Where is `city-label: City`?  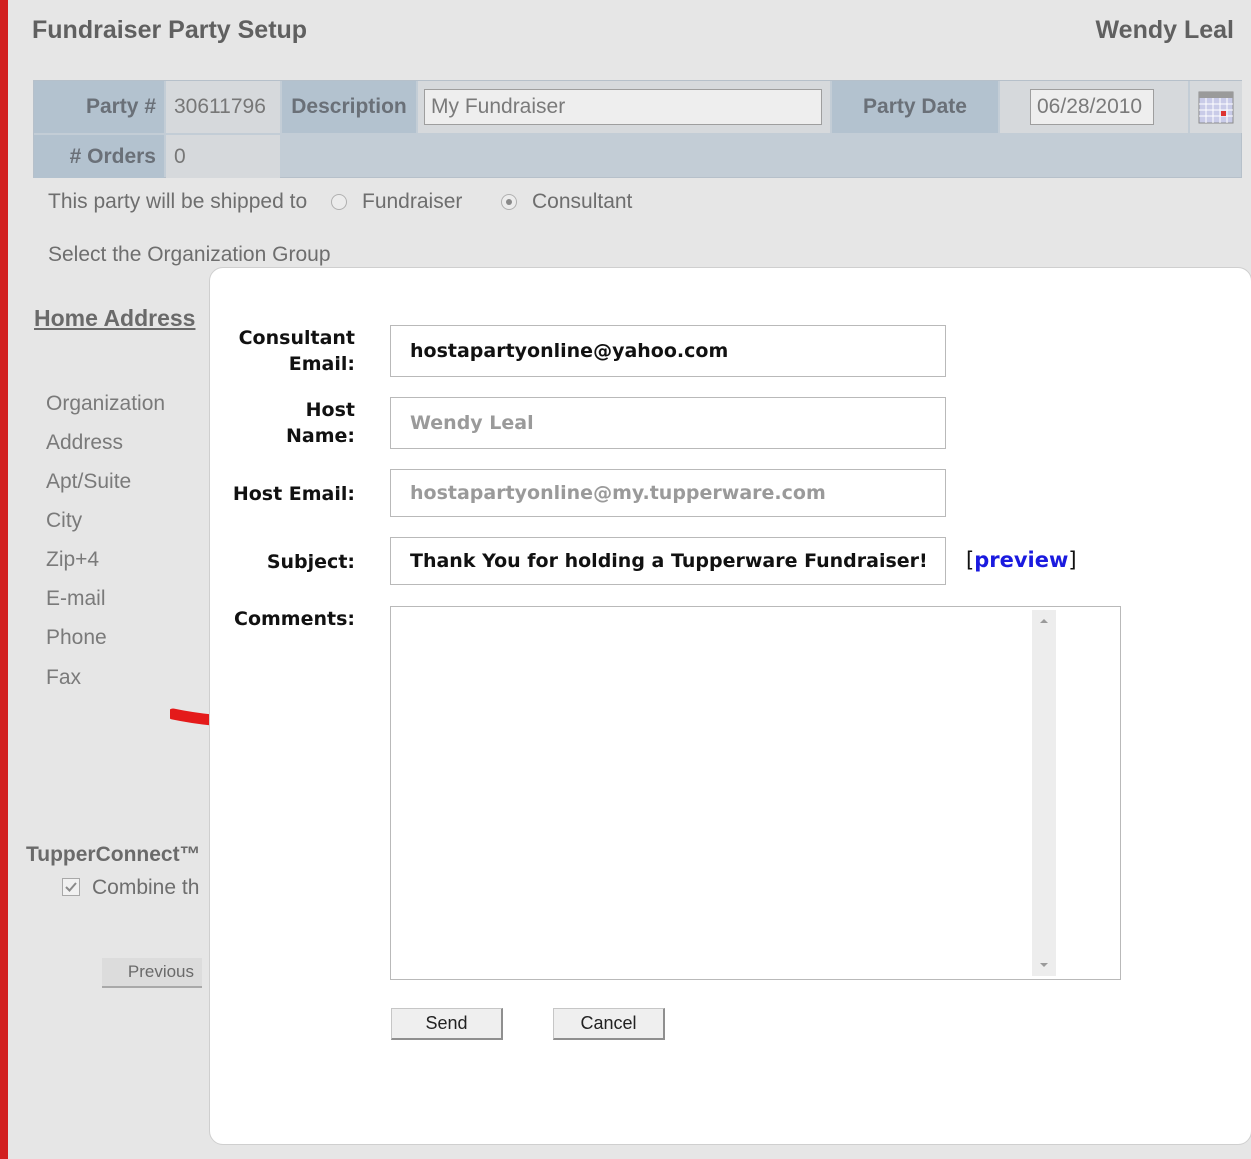
city-label: City is located at coordinates (64, 520).